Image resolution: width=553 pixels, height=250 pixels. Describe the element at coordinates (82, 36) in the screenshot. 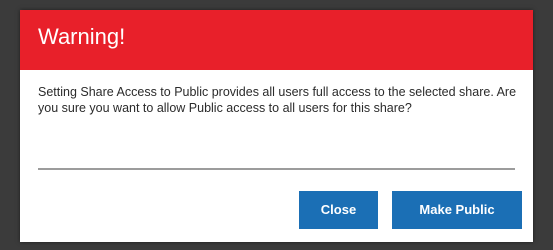

I see `dialog-title: Warning!` at that location.